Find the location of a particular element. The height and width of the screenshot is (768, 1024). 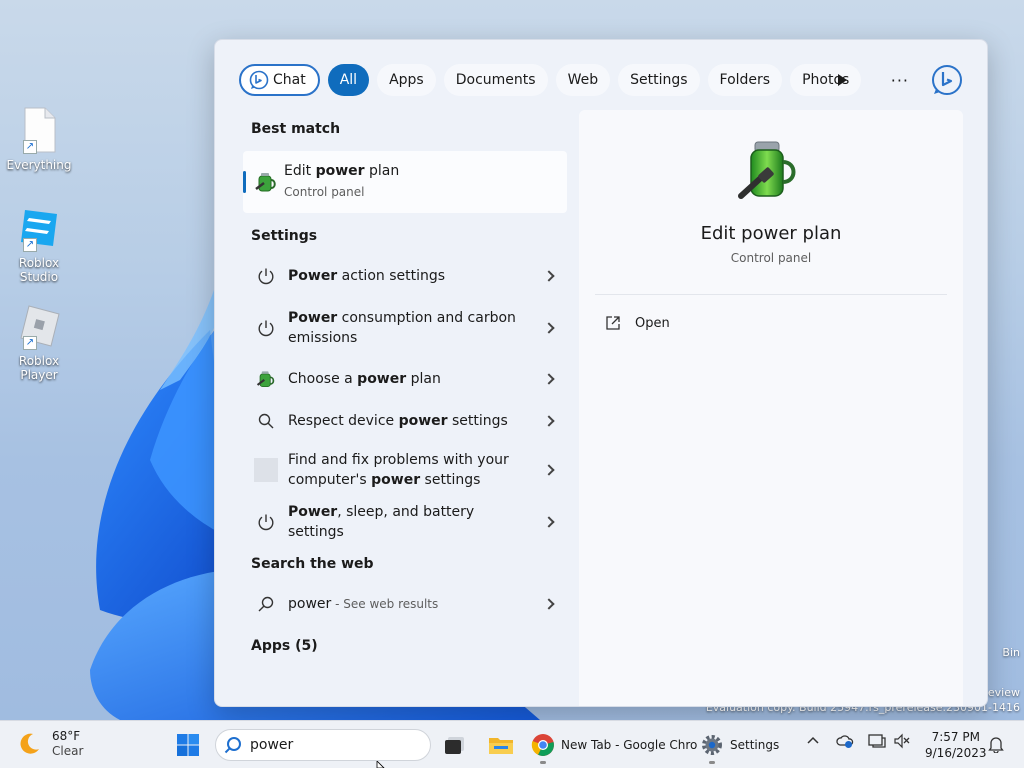

result-label: Respect device power settings is located at coordinates (398, 421).